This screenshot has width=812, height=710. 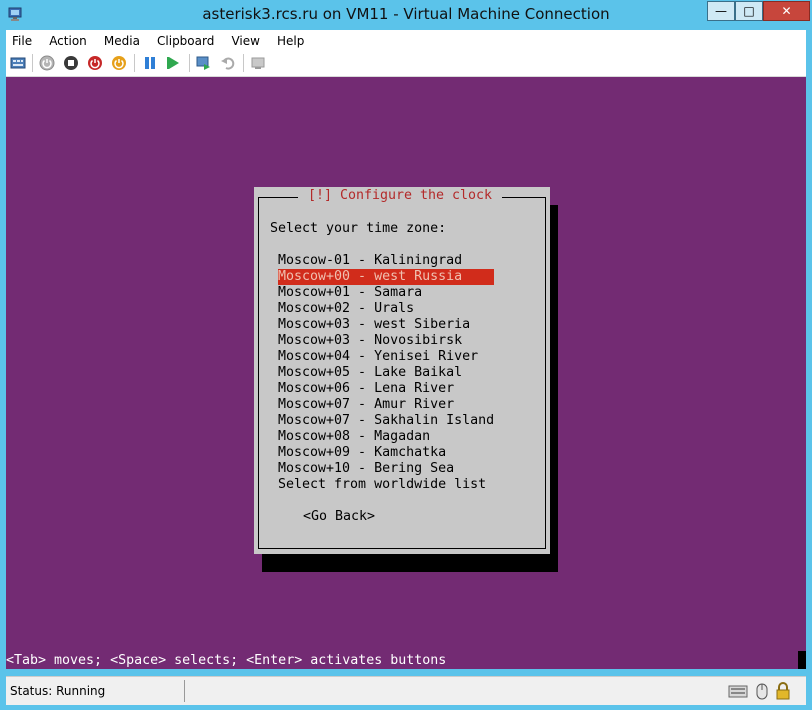 I want to click on status-text: Status: Running, so click(x=58, y=691).